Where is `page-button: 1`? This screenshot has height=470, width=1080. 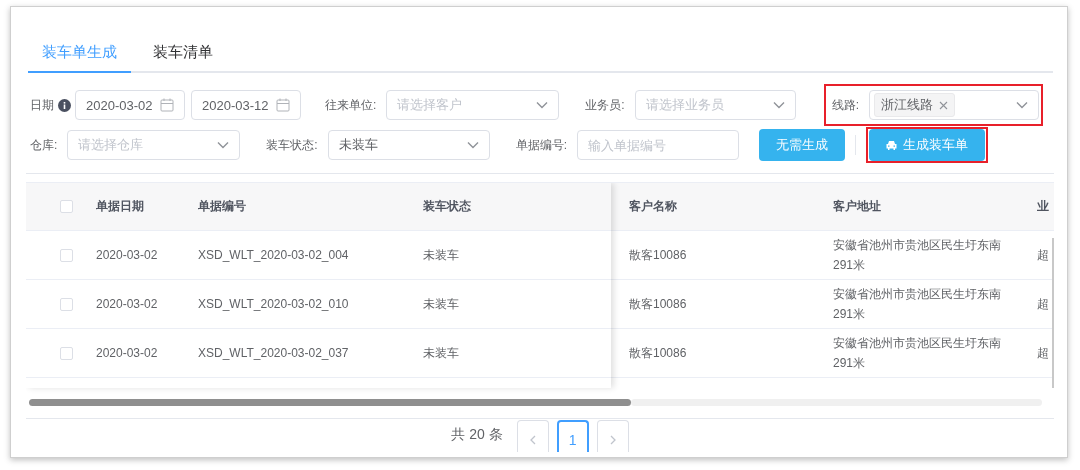
page-button: 1 is located at coordinates (572, 436).